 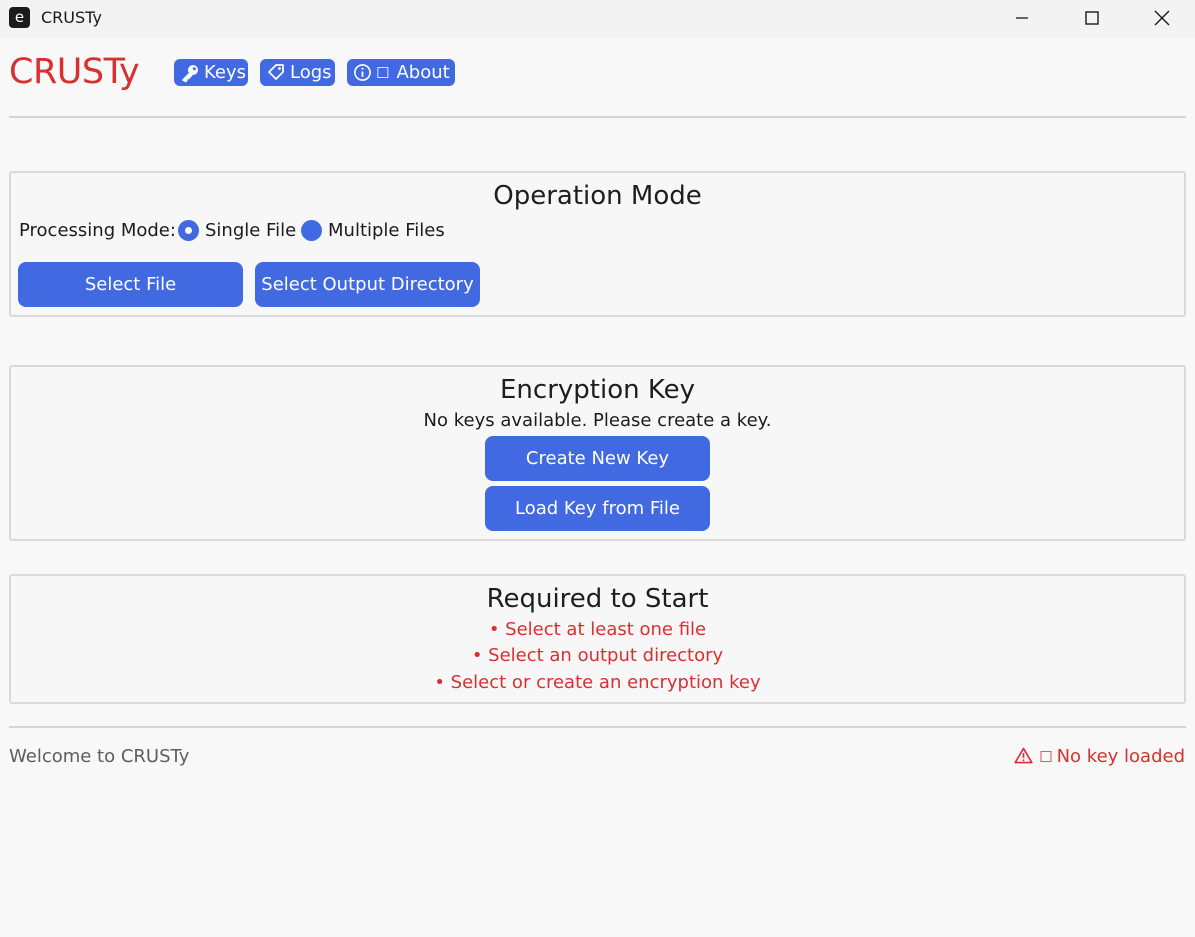 What do you see at coordinates (250, 231) in the screenshot?
I see `radio-single-file-label: Single File` at bounding box center [250, 231].